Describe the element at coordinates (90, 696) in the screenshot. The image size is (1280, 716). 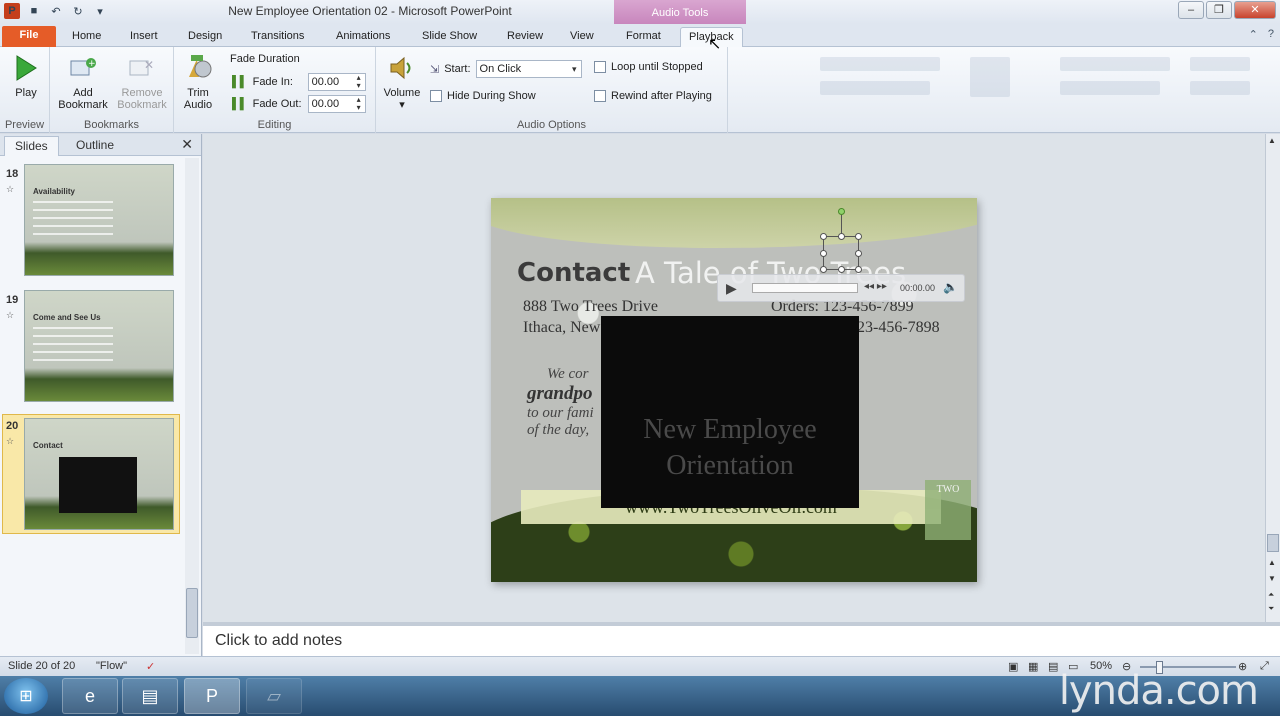
I see `internet-explorer-icon: e` at that location.